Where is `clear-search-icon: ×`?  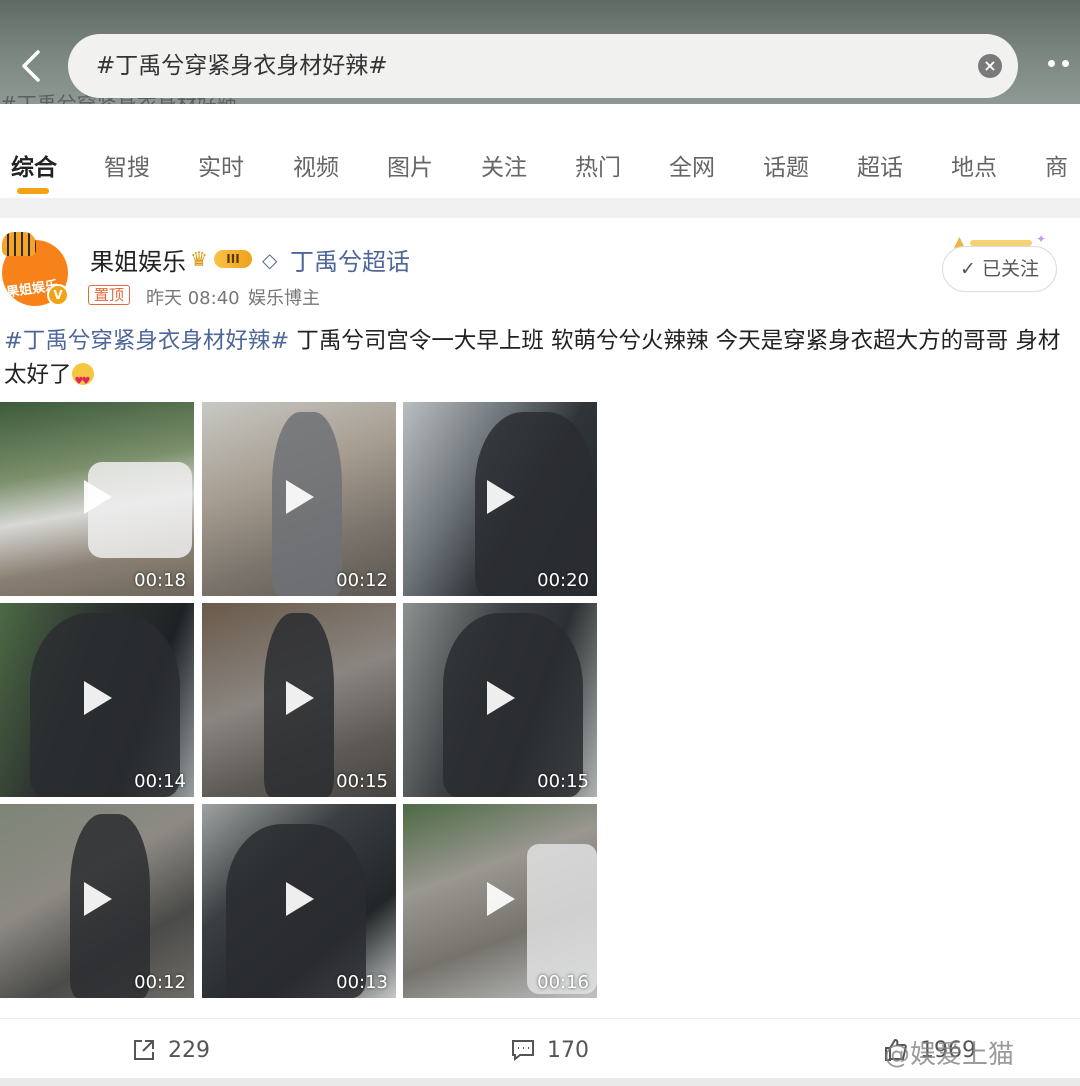 clear-search-icon: × is located at coordinates (990, 66).